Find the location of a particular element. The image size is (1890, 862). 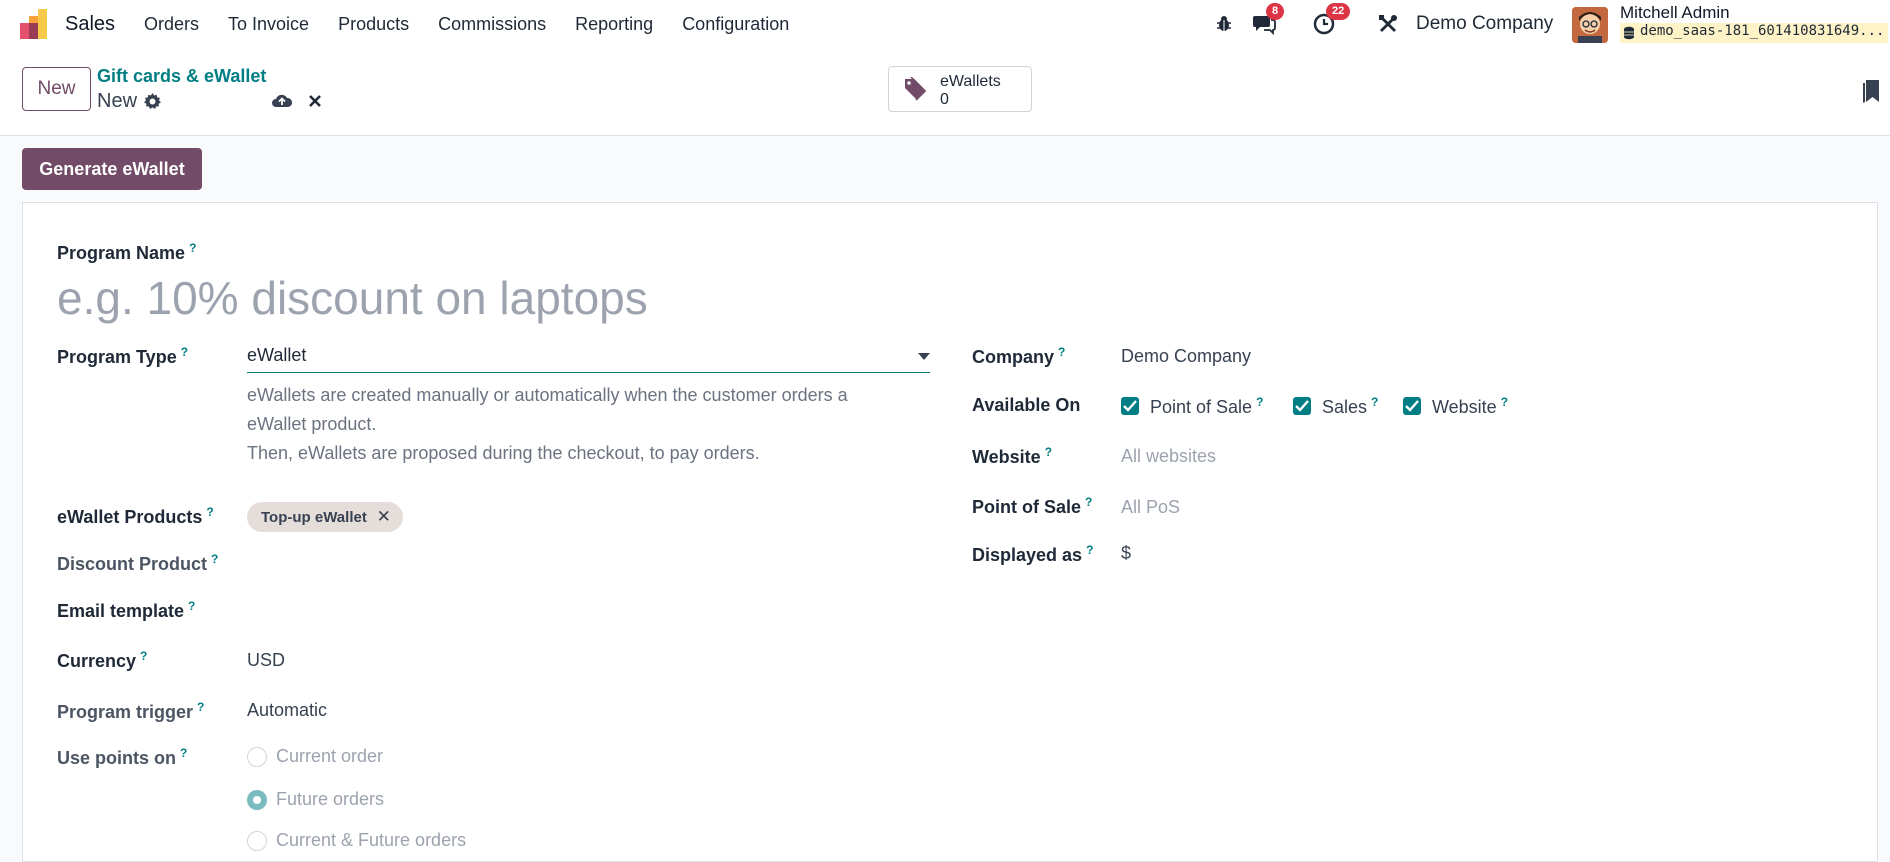

program-type-help-2: eWallet product. is located at coordinates (312, 424).